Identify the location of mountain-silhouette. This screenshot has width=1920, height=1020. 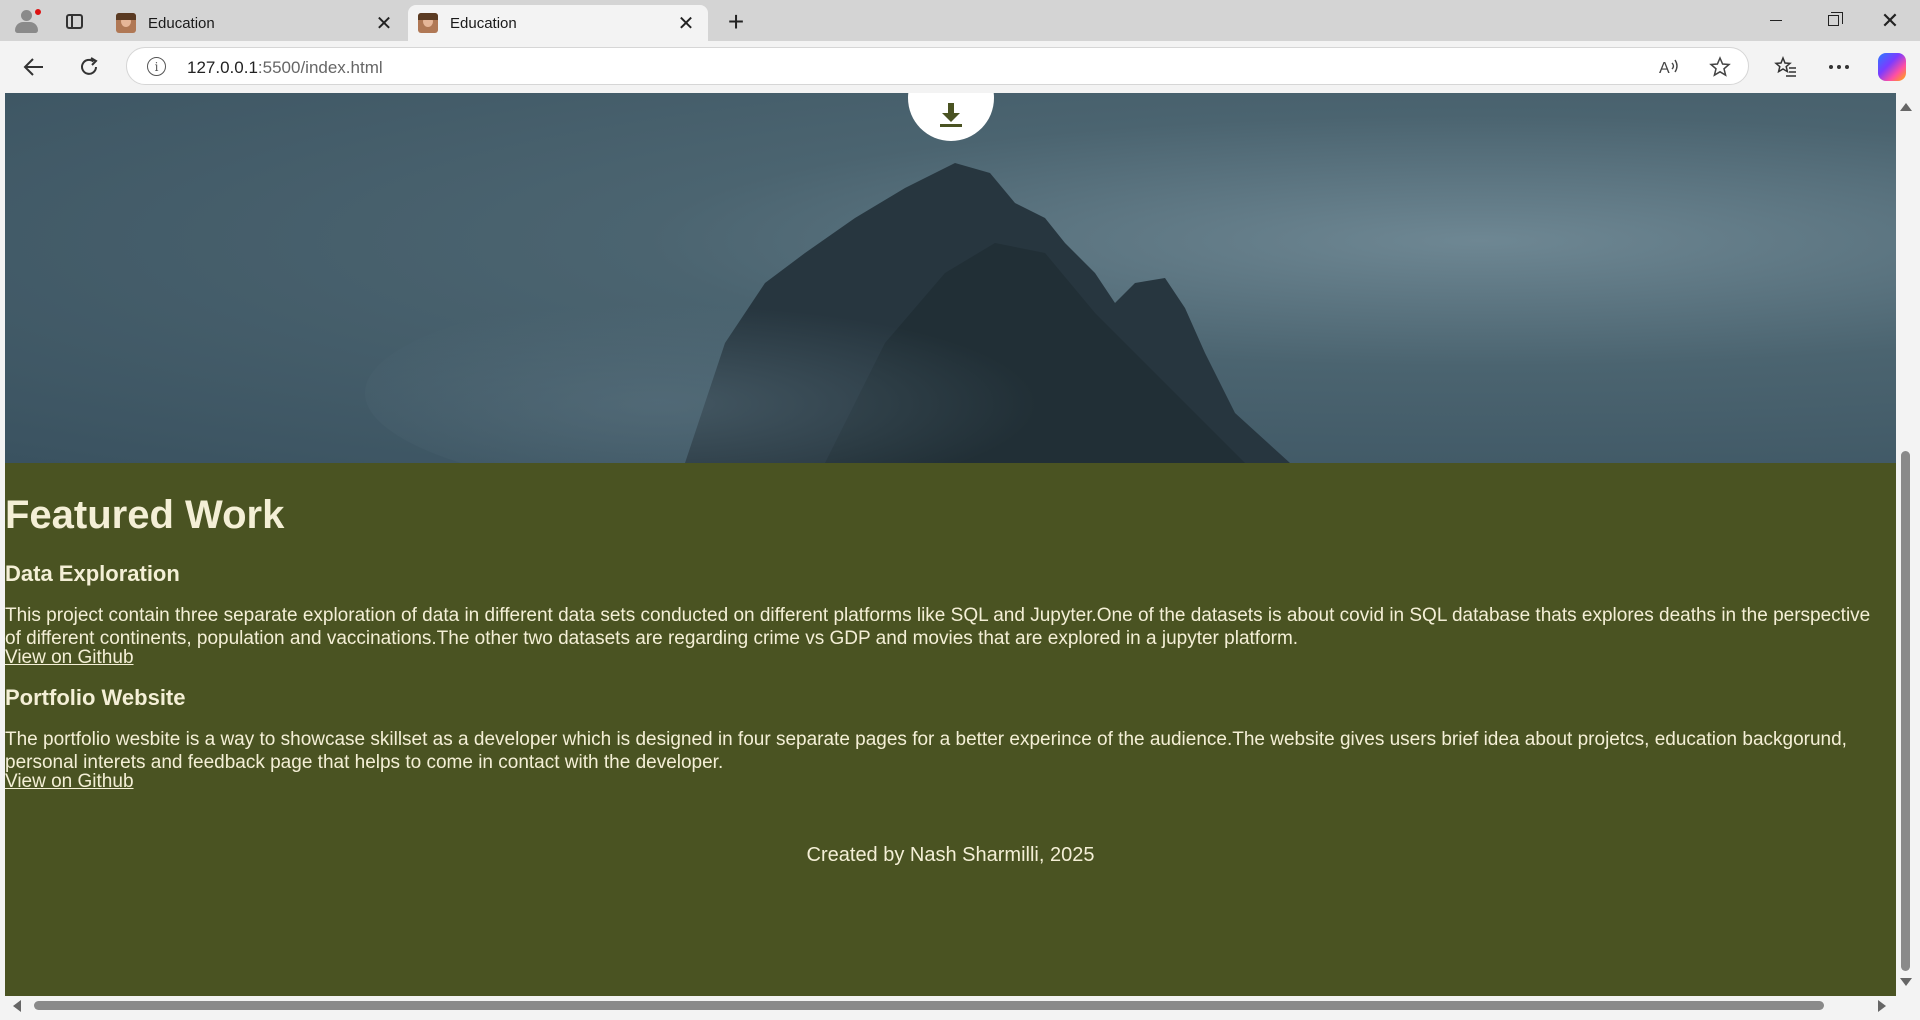
(827, 313).